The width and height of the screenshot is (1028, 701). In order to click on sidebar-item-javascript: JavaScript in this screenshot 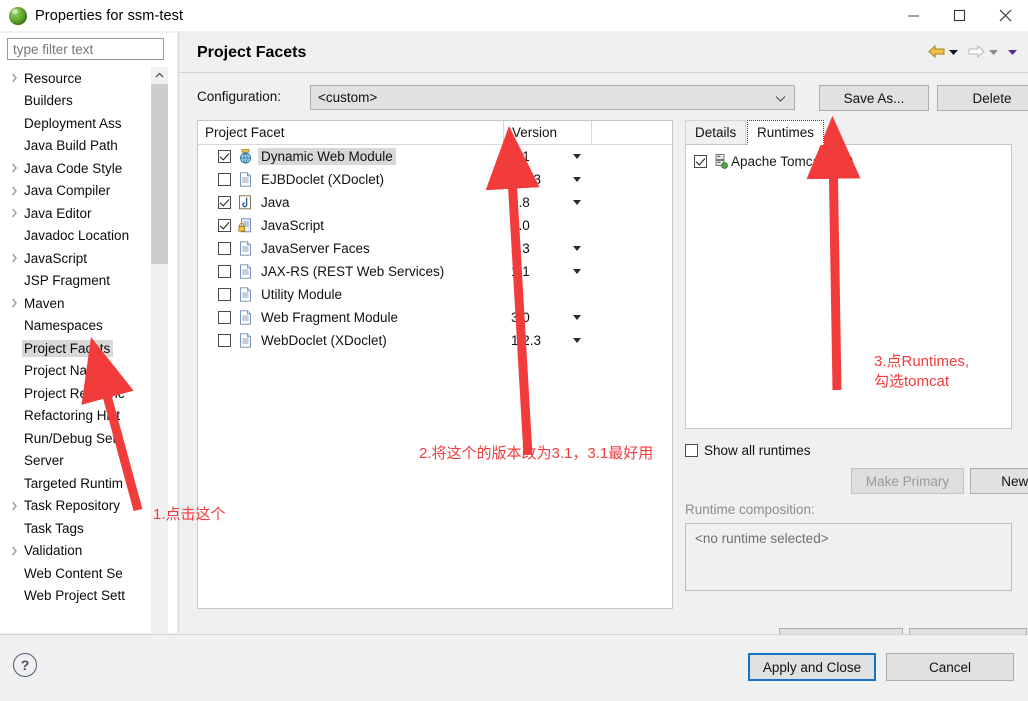, I will do `click(75, 258)`.